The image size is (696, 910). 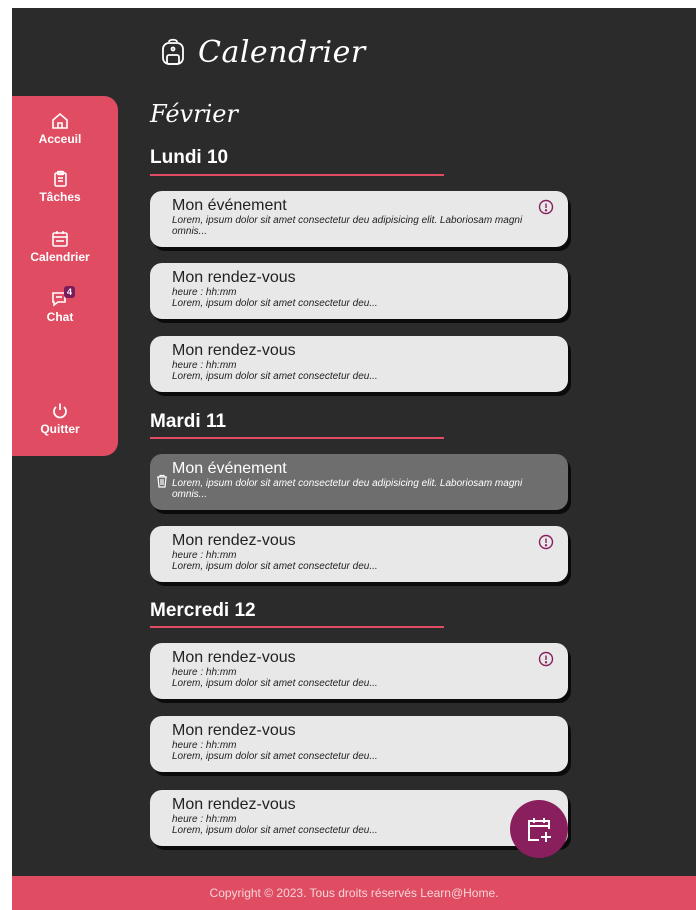 I want to click on page-title: Calendrier, so click(x=282, y=52).